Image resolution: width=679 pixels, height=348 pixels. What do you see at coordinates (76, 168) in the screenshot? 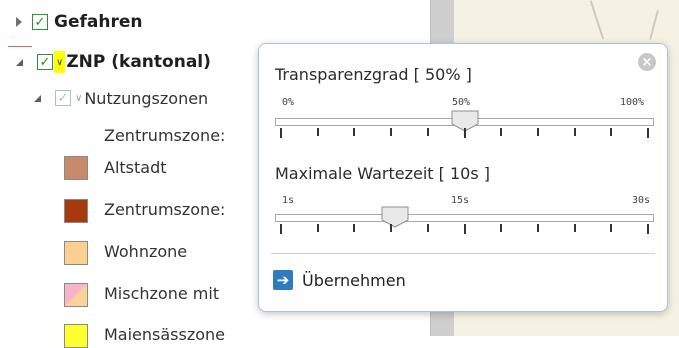
I see `legend-swatch-altstadt` at bounding box center [76, 168].